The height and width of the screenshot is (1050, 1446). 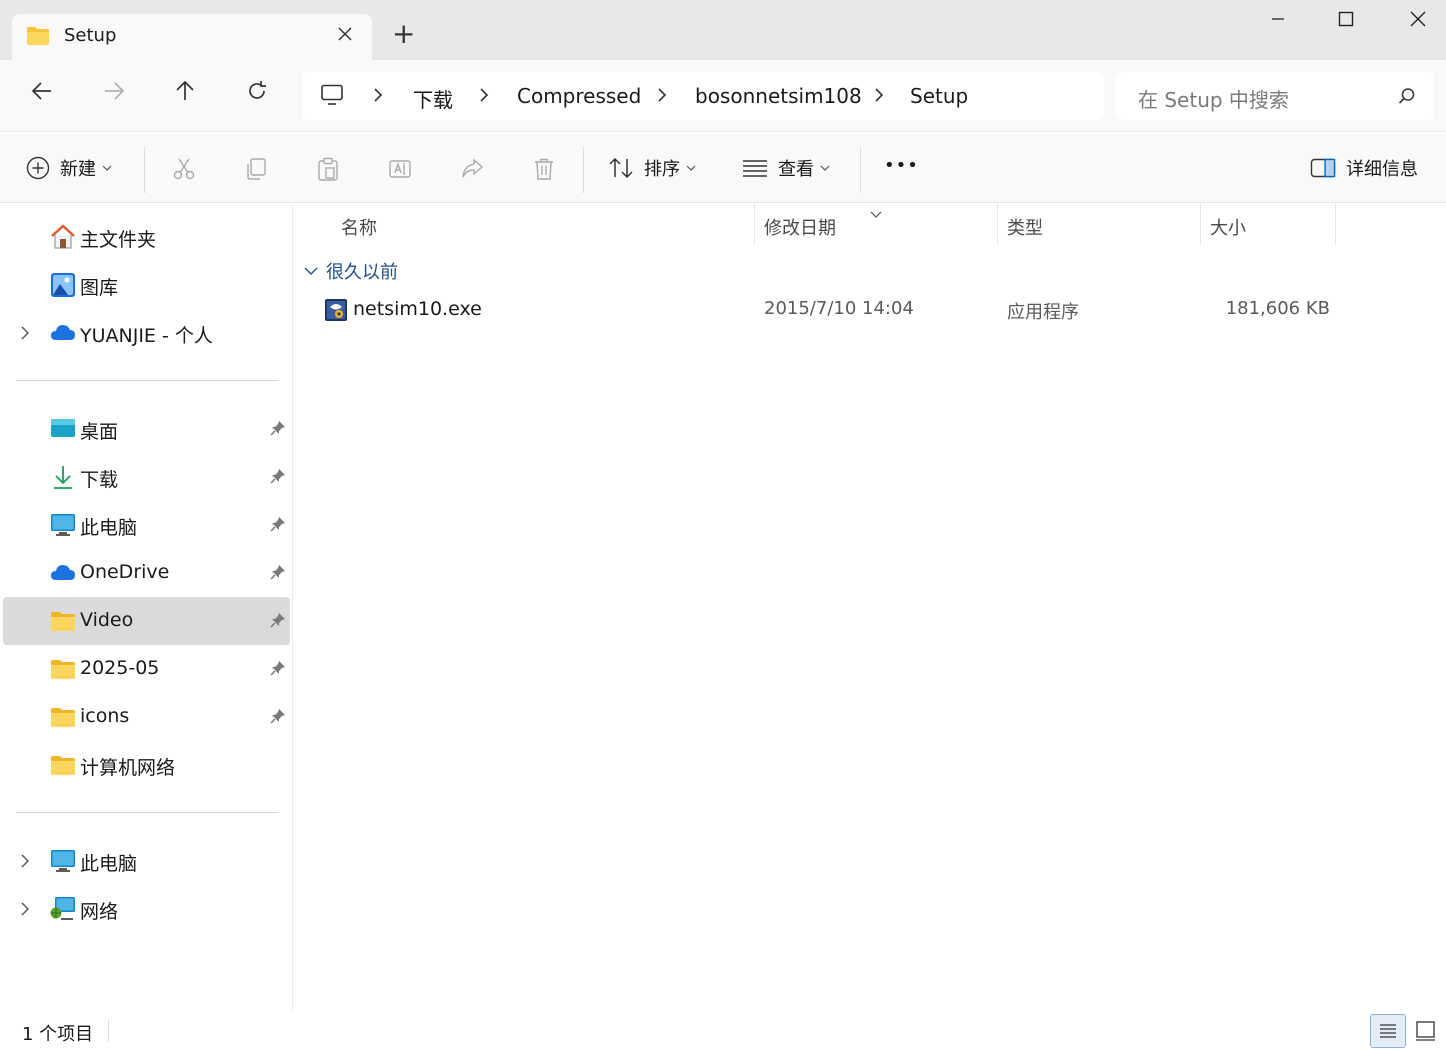 What do you see at coordinates (146, 909) in the screenshot?
I see `sidebar-item-network: 网络` at bounding box center [146, 909].